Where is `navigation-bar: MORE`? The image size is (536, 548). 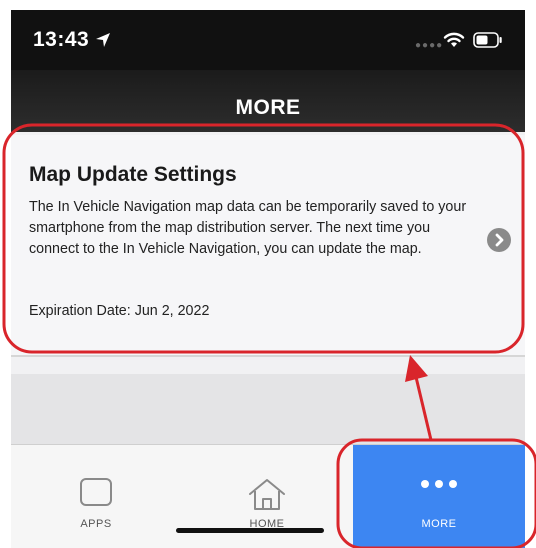 navigation-bar: MORE is located at coordinates (268, 101).